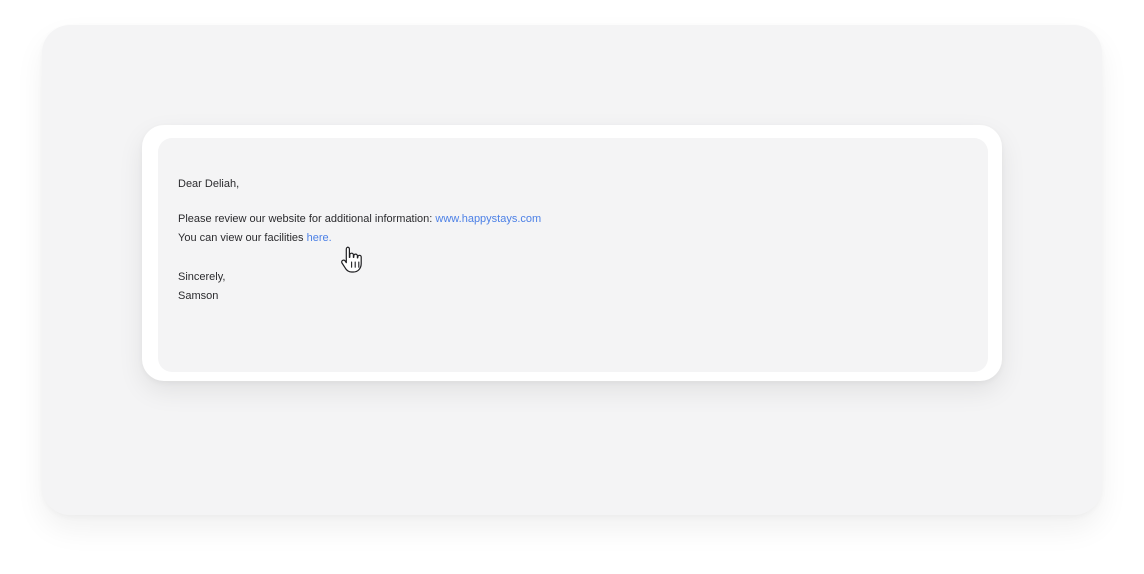 This screenshot has width=1144, height=574. What do you see at coordinates (209, 184) in the screenshot?
I see `greeting: Dear Deliah,` at bounding box center [209, 184].